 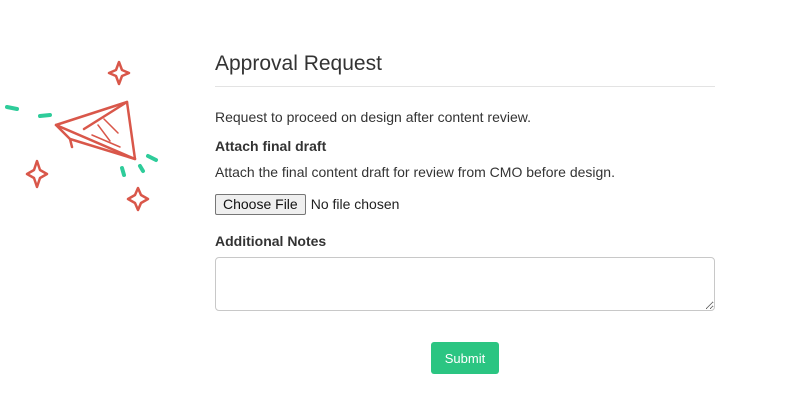 I want to click on paper-plane-illustration, so click(x=81, y=136).